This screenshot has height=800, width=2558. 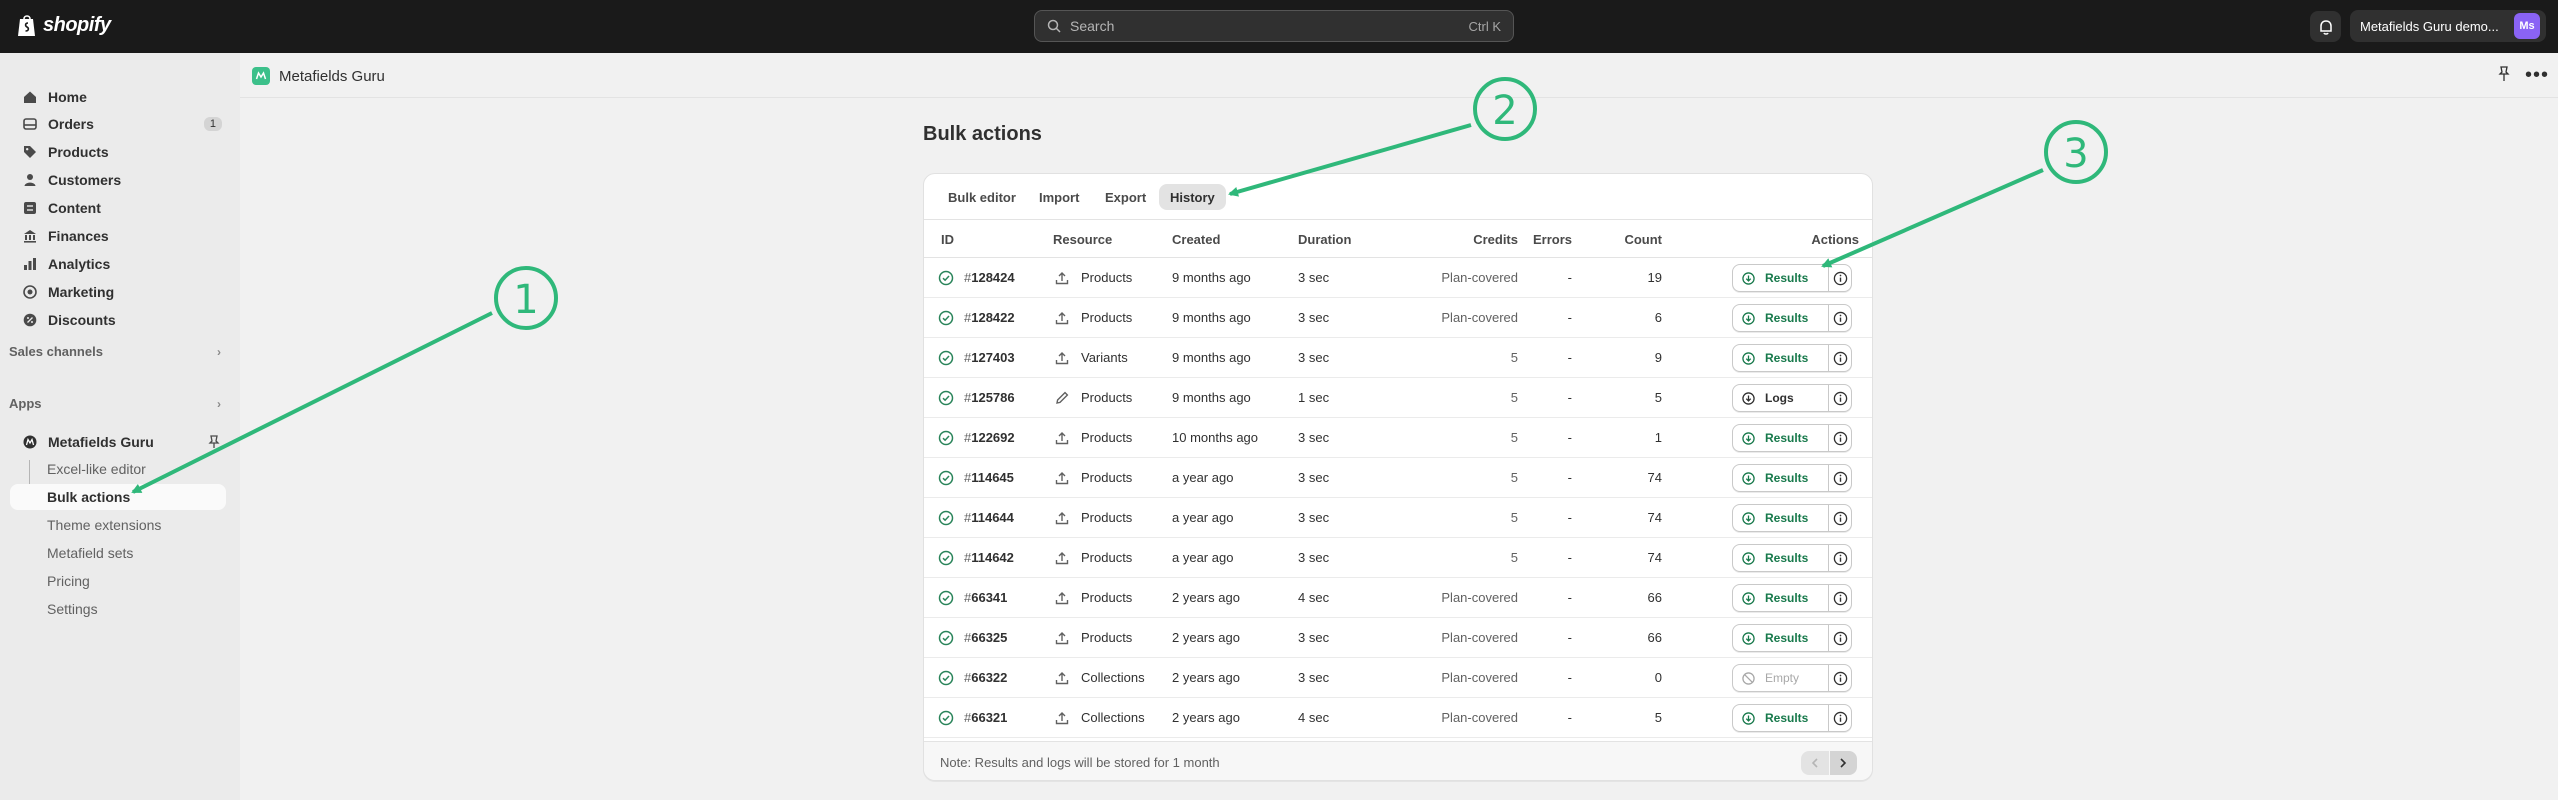 I want to click on tab-export: Export, so click(x=1125, y=197).